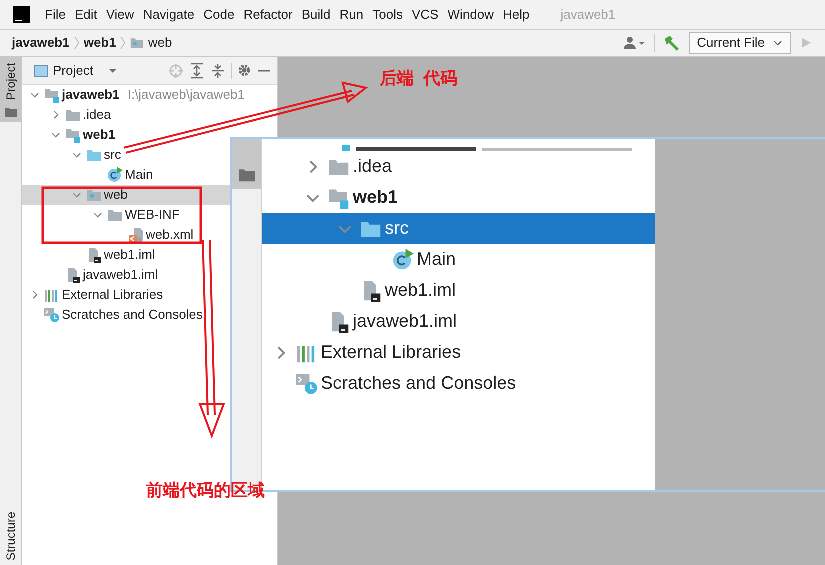 The height and width of the screenshot is (565, 825). What do you see at coordinates (41, 70) in the screenshot?
I see `panel-icon` at bounding box center [41, 70].